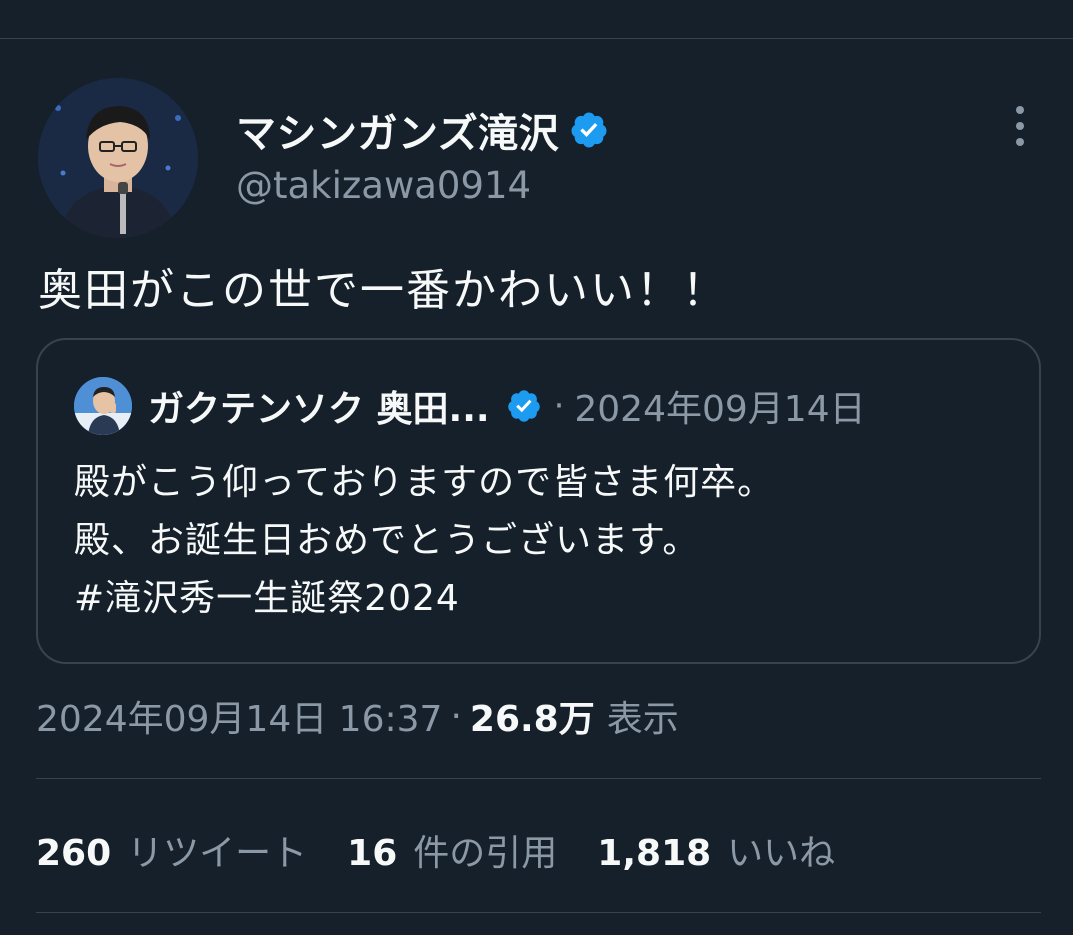 Image resolution: width=1073 pixels, height=935 pixels. What do you see at coordinates (485, 853) in the screenshot?
I see `quotes-label: 件の引用` at bounding box center [485, 853].